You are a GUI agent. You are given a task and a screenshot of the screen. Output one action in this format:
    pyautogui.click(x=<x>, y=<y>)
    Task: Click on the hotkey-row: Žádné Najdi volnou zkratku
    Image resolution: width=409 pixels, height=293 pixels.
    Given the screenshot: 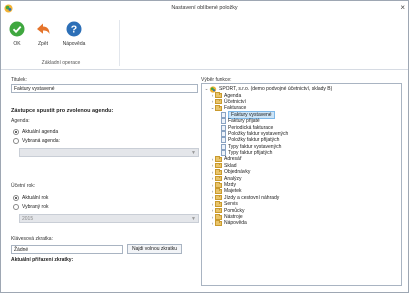 What is the action you would take?
    pyautogui.click(x=105, y=249)
    